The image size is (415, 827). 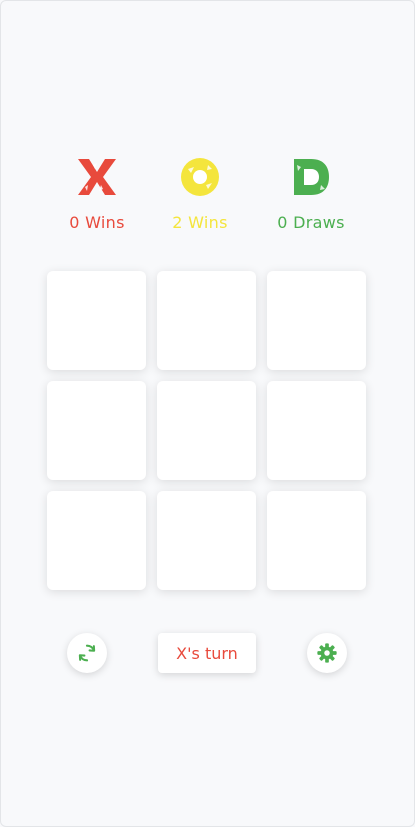 I want to click on o-logo-icon, so click(x=200, y=177).